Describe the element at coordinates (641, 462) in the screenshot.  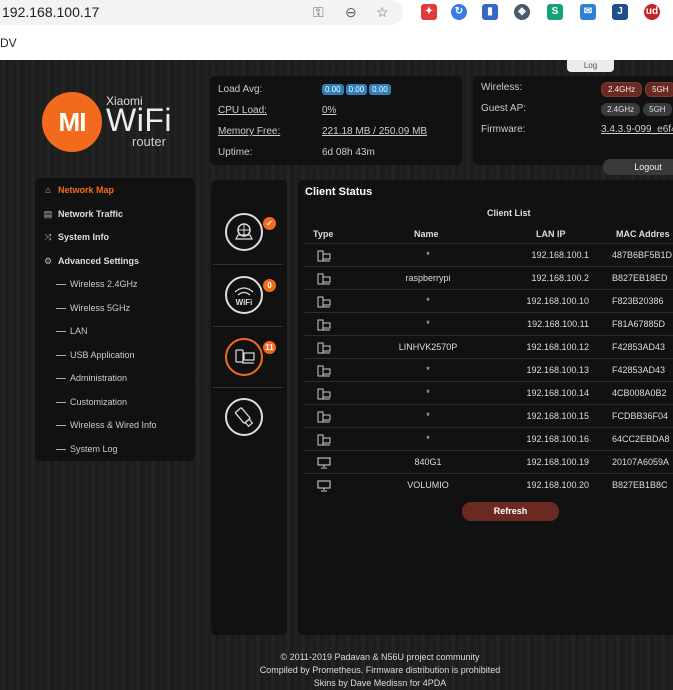
I see `client-mac: 20107A6059A` at that location.